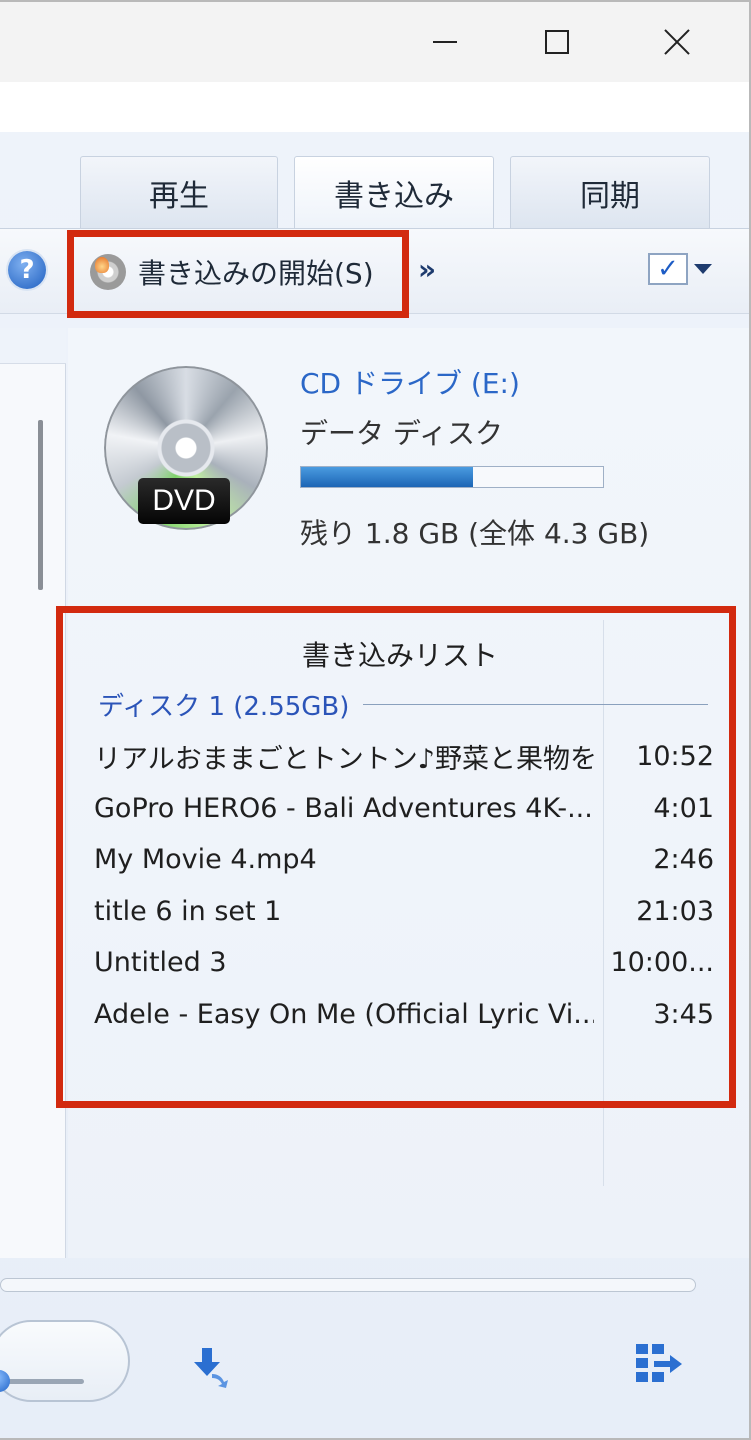 This screenshot has width=751, height=1440. I want to click on switch-layout-icon, so click(660, 1364).